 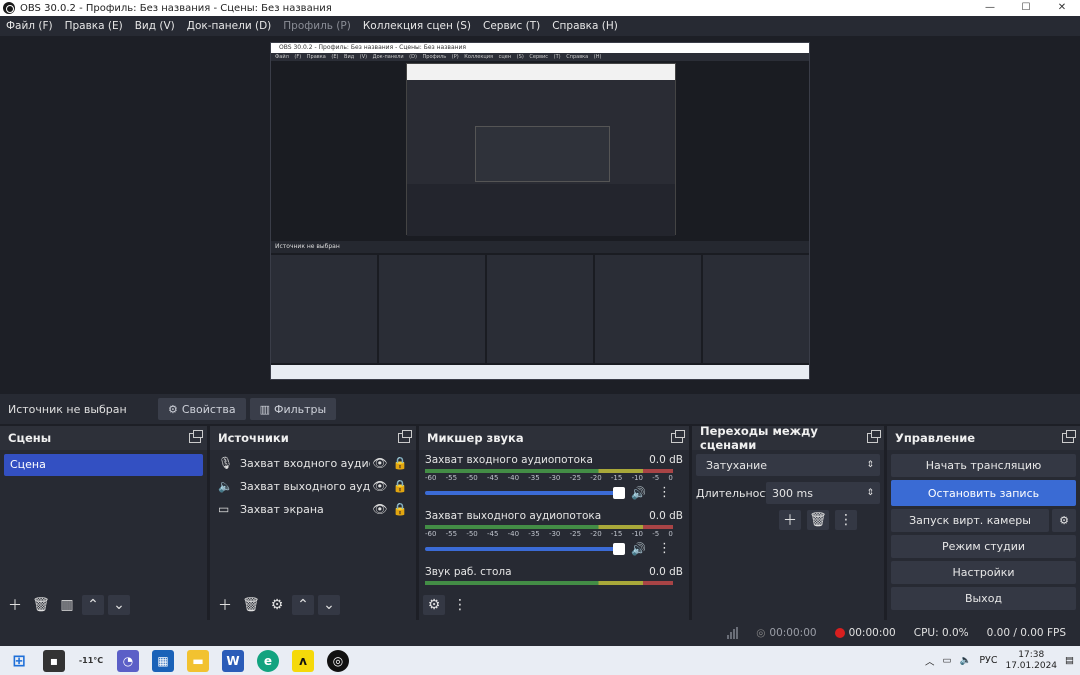 What do you see at coordinates (282, 509) in the screenshot?
I see `source-label: Захват экрана` at bounding box center [282, 509].